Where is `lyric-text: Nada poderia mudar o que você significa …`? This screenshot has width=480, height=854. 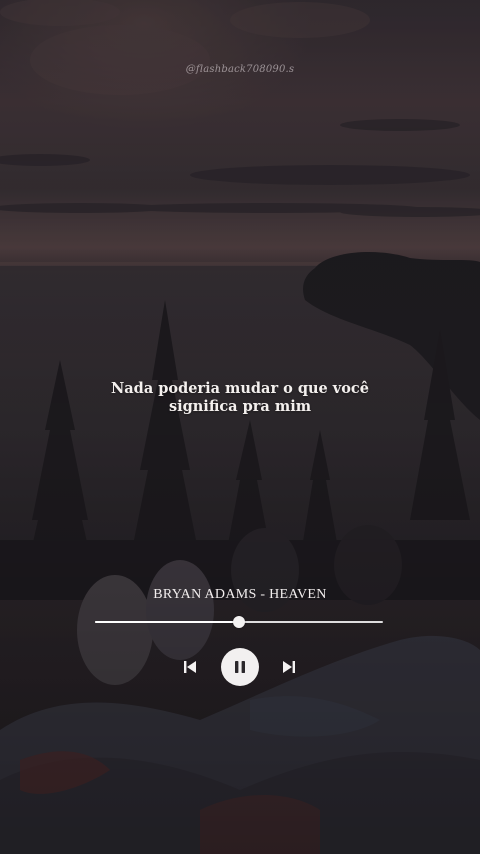 lyric-text: Nada poderia mudar o que você significa … is located at coordinates (240, 398).